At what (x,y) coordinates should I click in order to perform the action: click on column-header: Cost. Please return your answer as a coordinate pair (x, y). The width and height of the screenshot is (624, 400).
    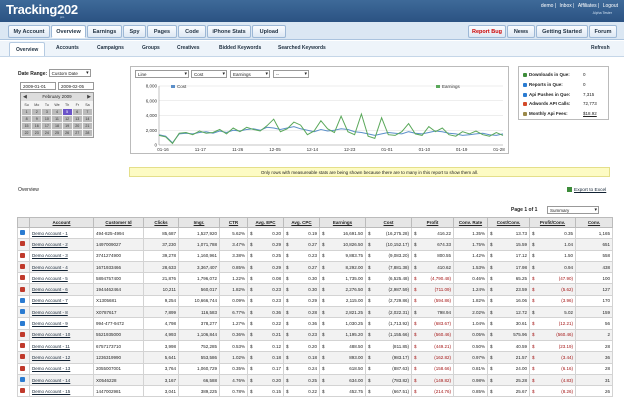
    Looking at the image, I should click on (388, 222).